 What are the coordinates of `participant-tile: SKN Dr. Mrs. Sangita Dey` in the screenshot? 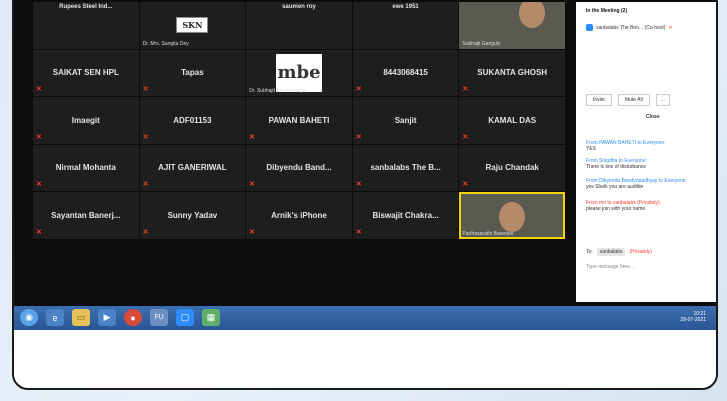 It's located at (192, 25).